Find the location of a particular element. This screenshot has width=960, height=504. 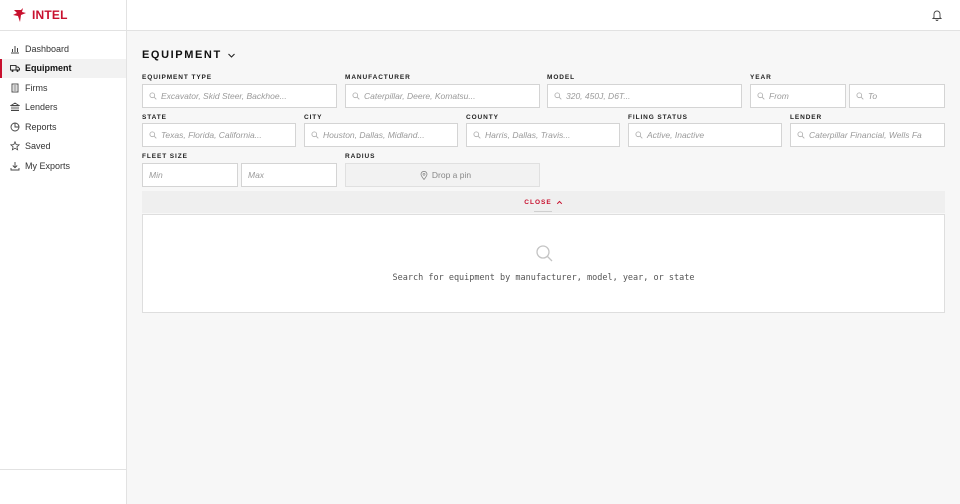

lender-placeholder: Caterpillar Financial, Wells Fa is located at coordinates (865, 135).